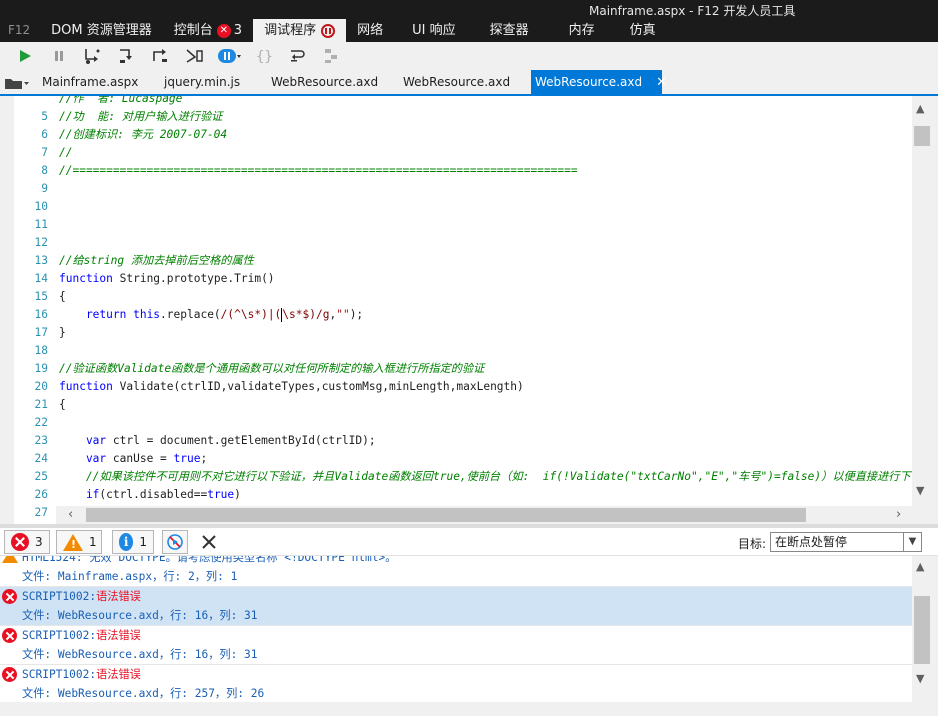  I want to click on step-into-icon, so click(93, 56).